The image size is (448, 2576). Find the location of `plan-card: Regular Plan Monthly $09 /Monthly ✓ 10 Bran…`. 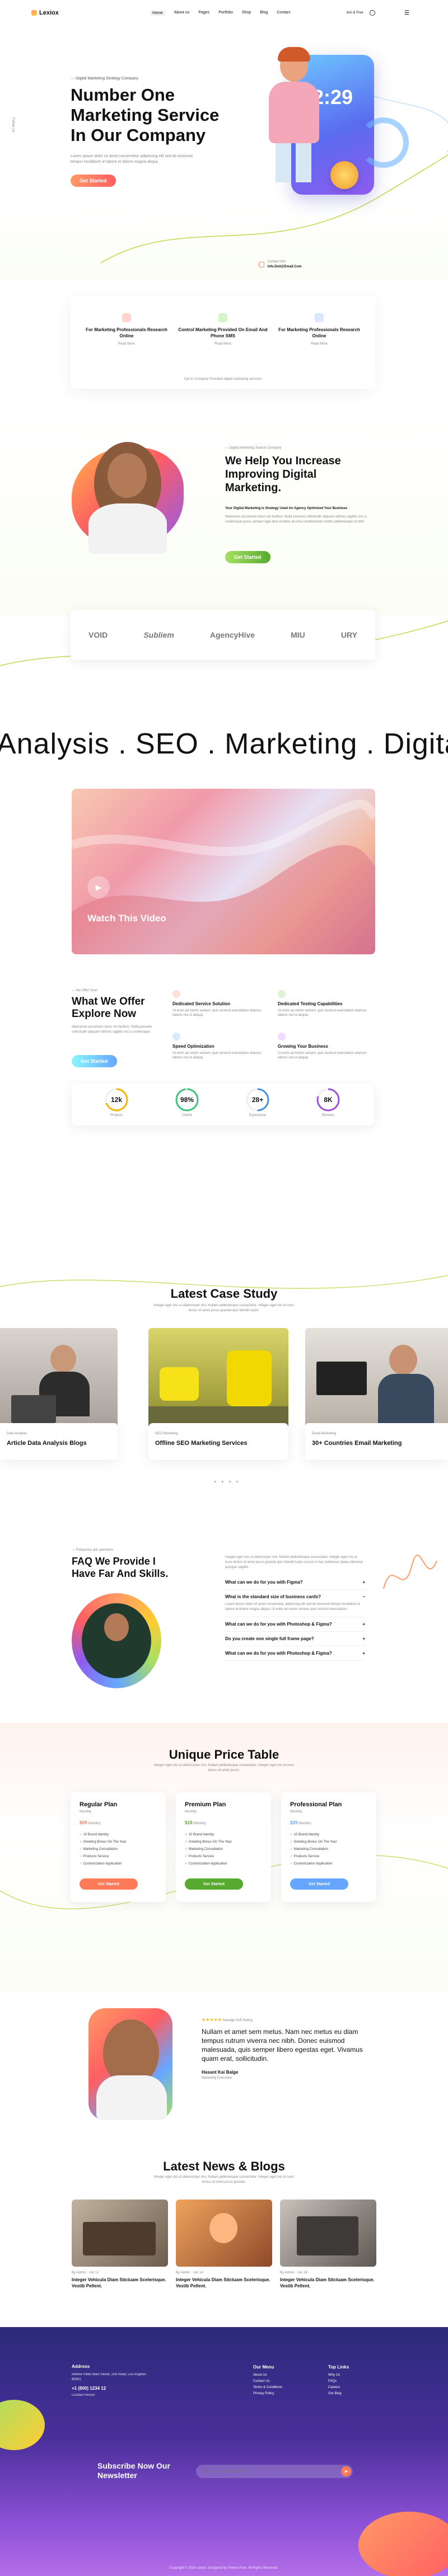

plan-card: Regular Plan Monthly $09 /Monthly ✓ 10 Bran… is located at coordinates (119, 1847).